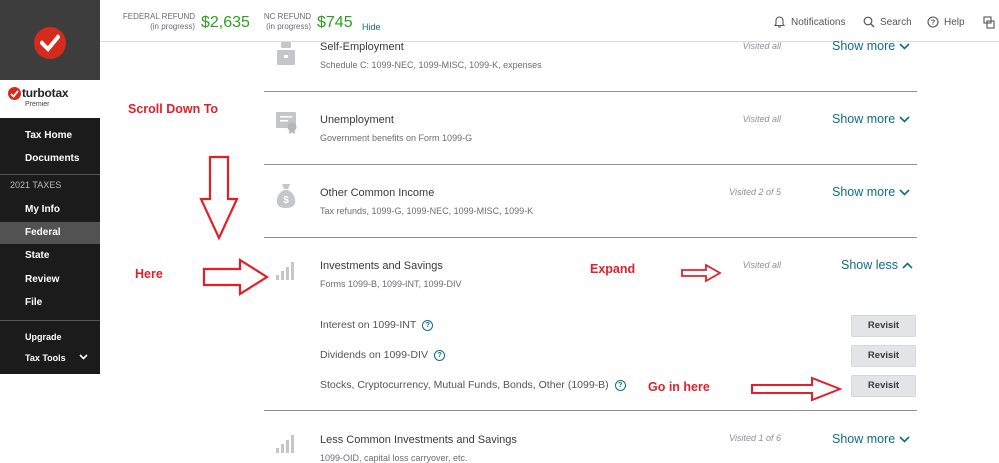 The width and height of the screenshot is (999, 463). I want to click on annotation-scroll-down: Scroll Down To, so click(173, 109).